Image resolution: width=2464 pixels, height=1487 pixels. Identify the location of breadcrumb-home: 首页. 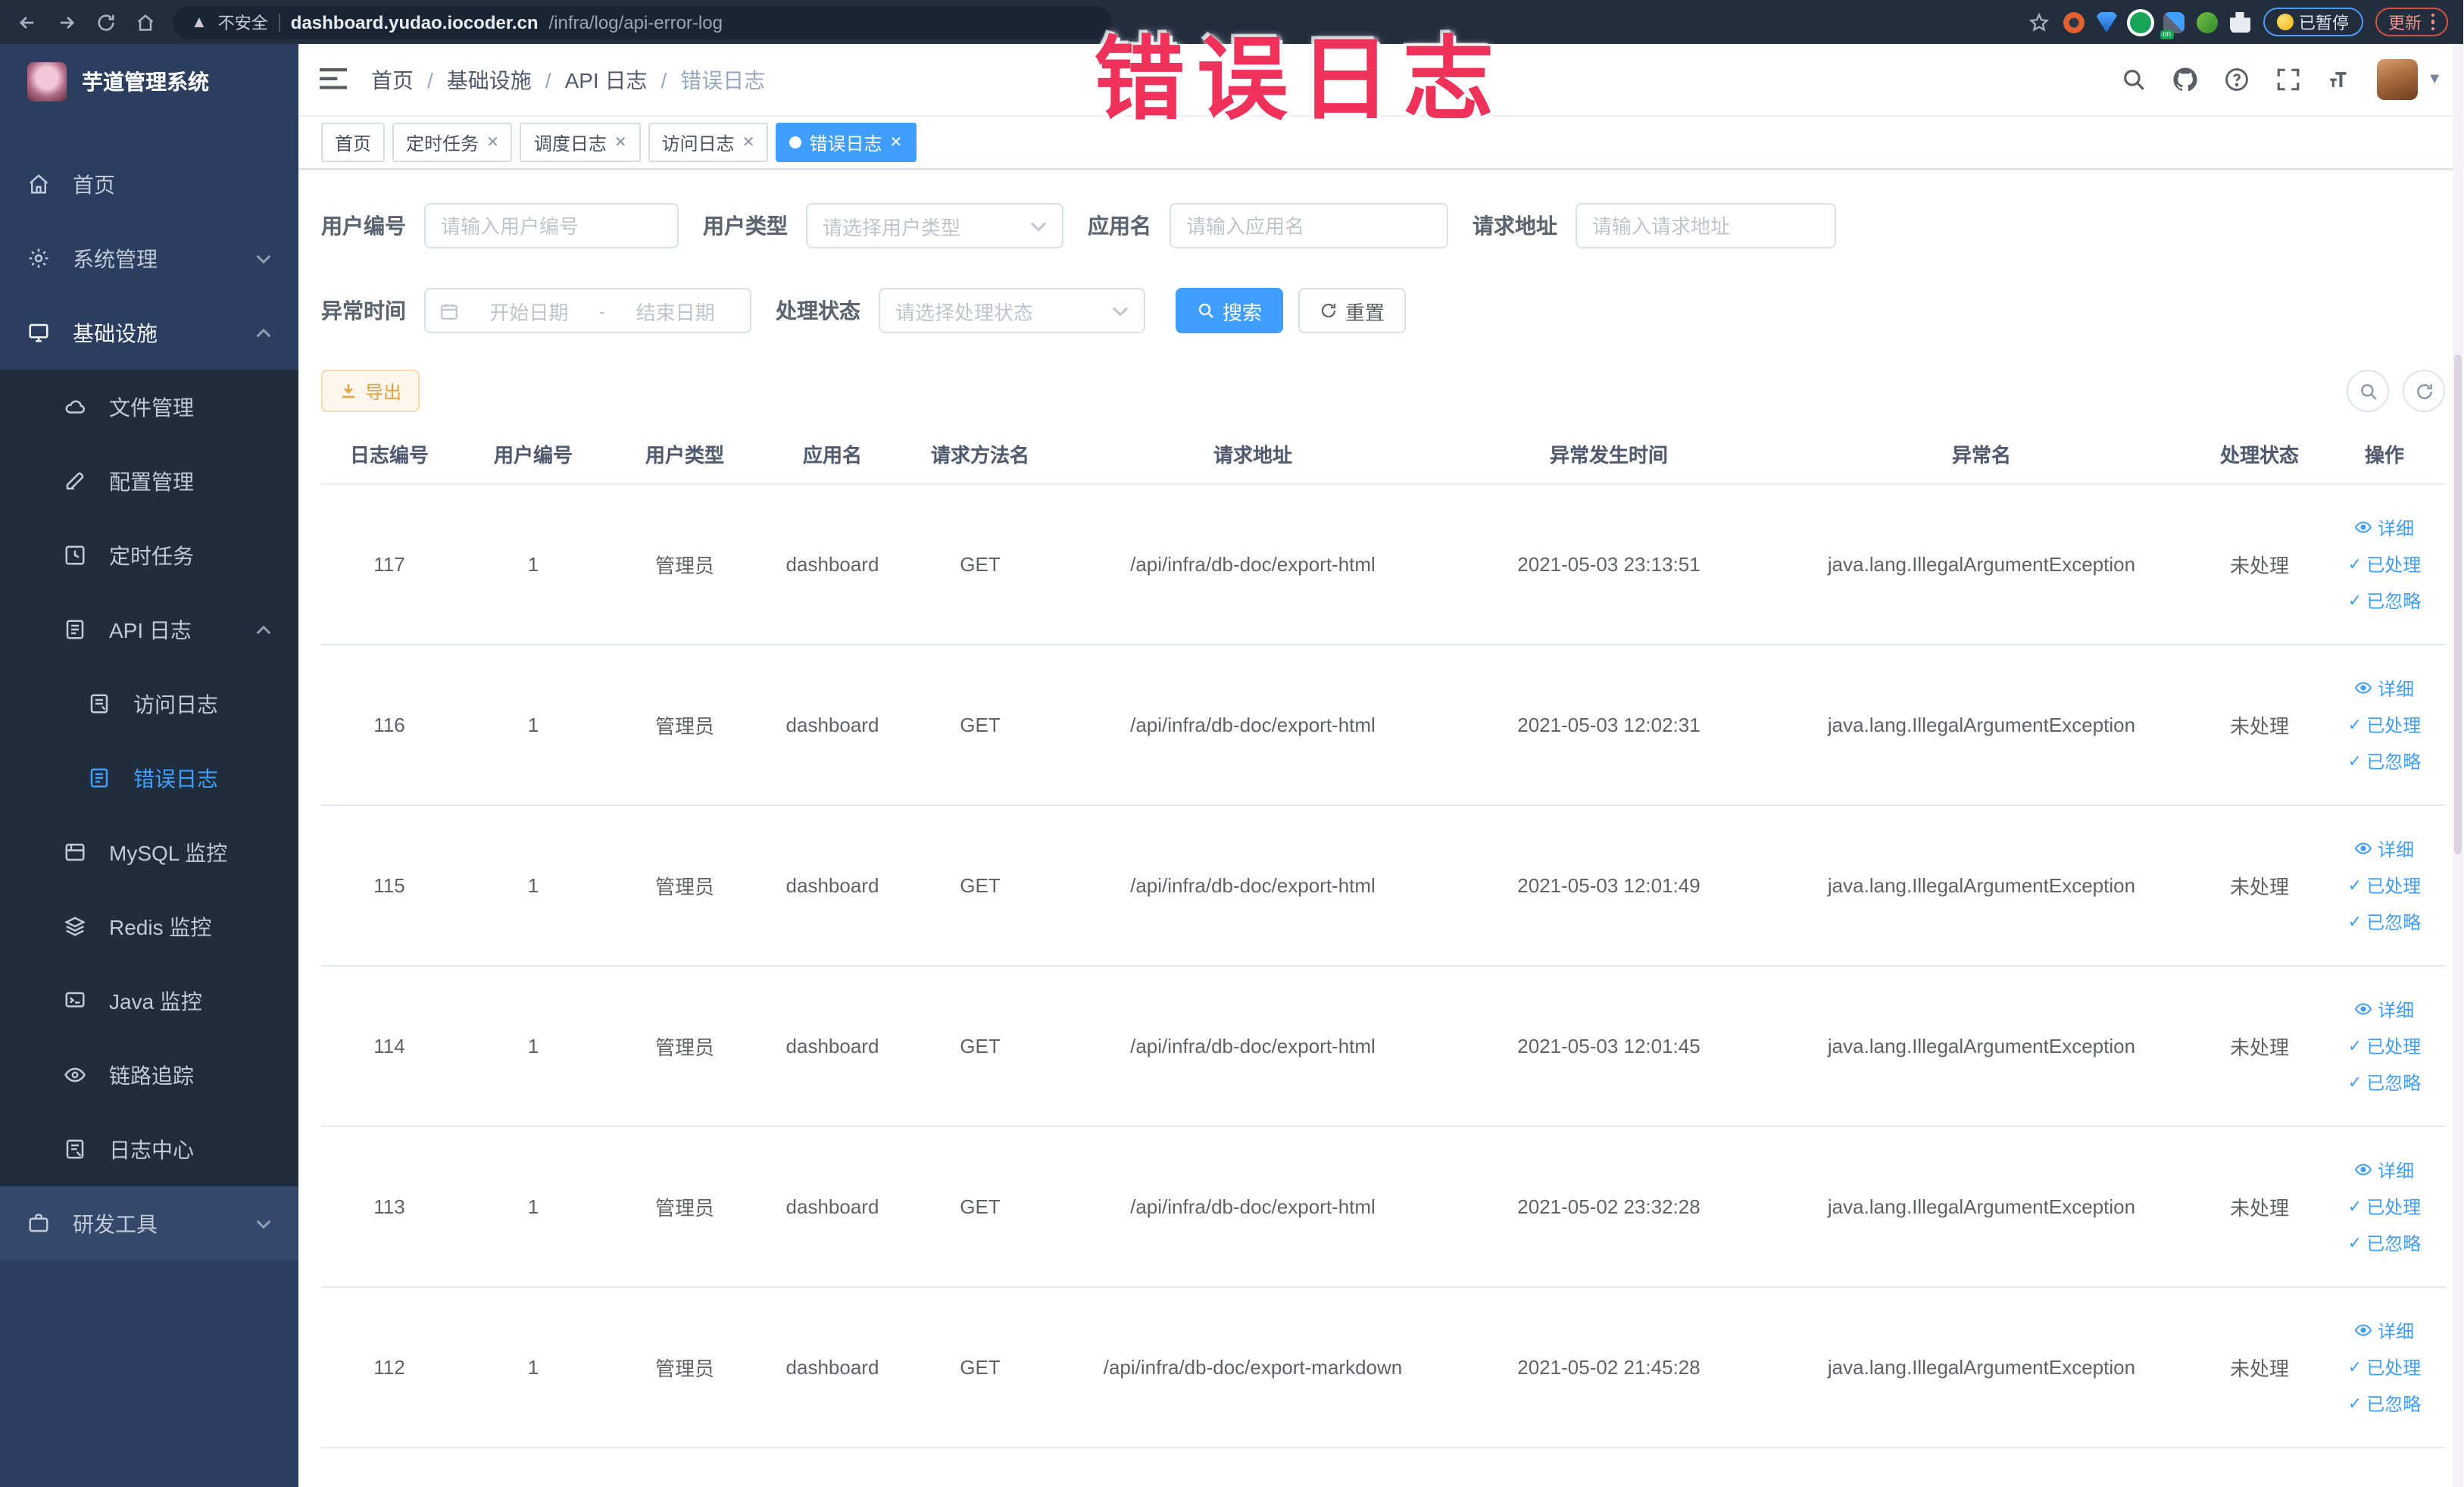
(392, 79).